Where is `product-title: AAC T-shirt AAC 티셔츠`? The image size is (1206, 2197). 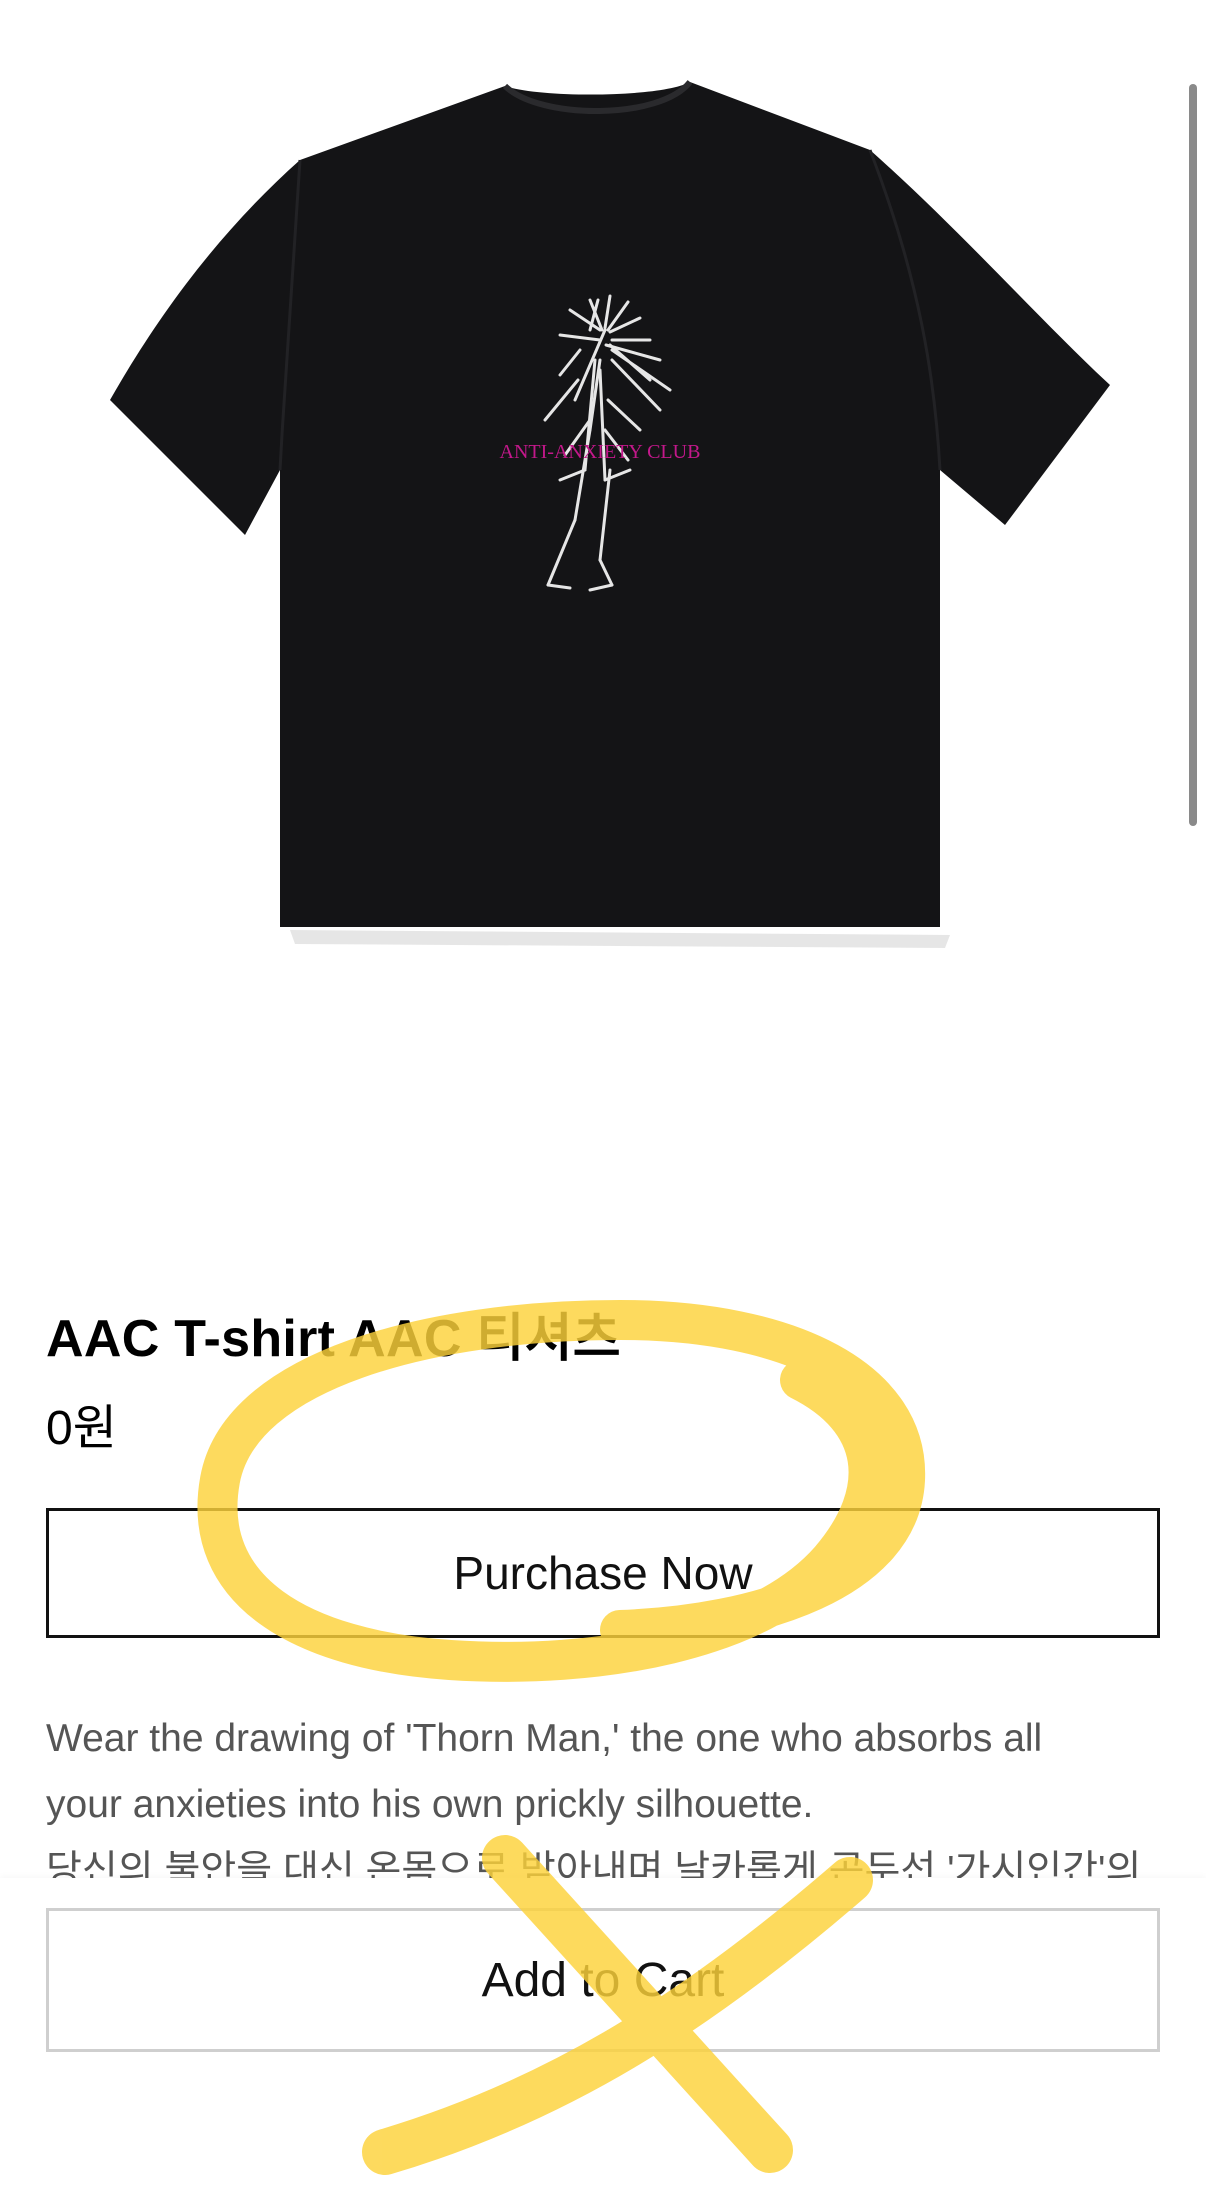 product-title: AAC T-shirt AAC 티셔츠 is located at coordinates (333, 1339).